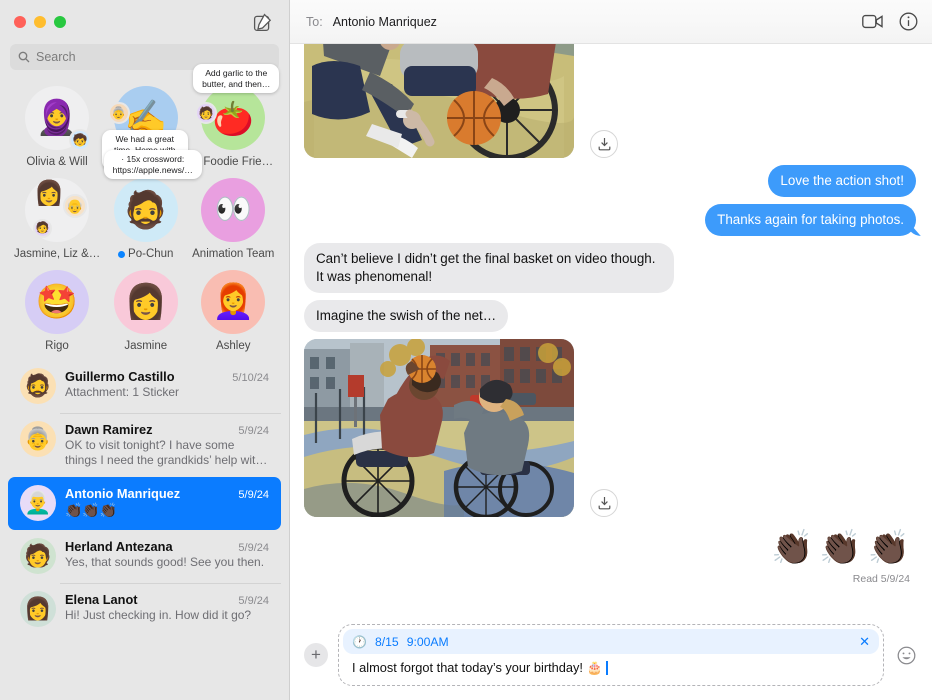  What do you see at coordinates (167, 429) in the screenshot?
I see `conversation-header: Dawn Ramirez 5/9/24` at bounding box center [167, 429].